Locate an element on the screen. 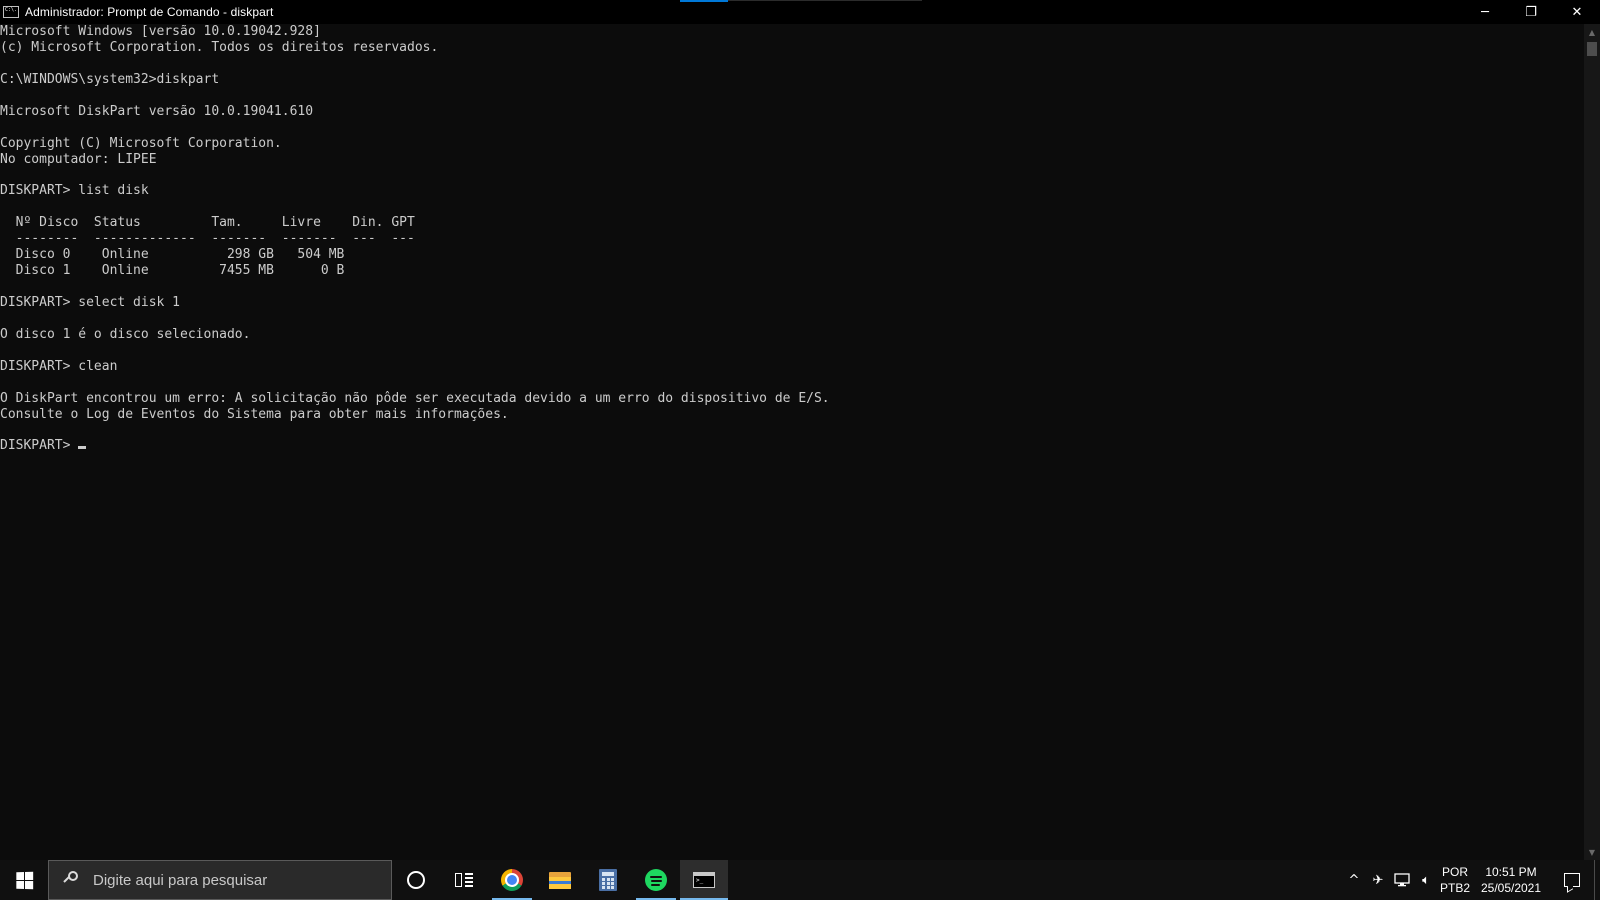 The image size is (1600, 900). scroll-down-arrow-icon: ▼ is located at coordinates (1592, 852).